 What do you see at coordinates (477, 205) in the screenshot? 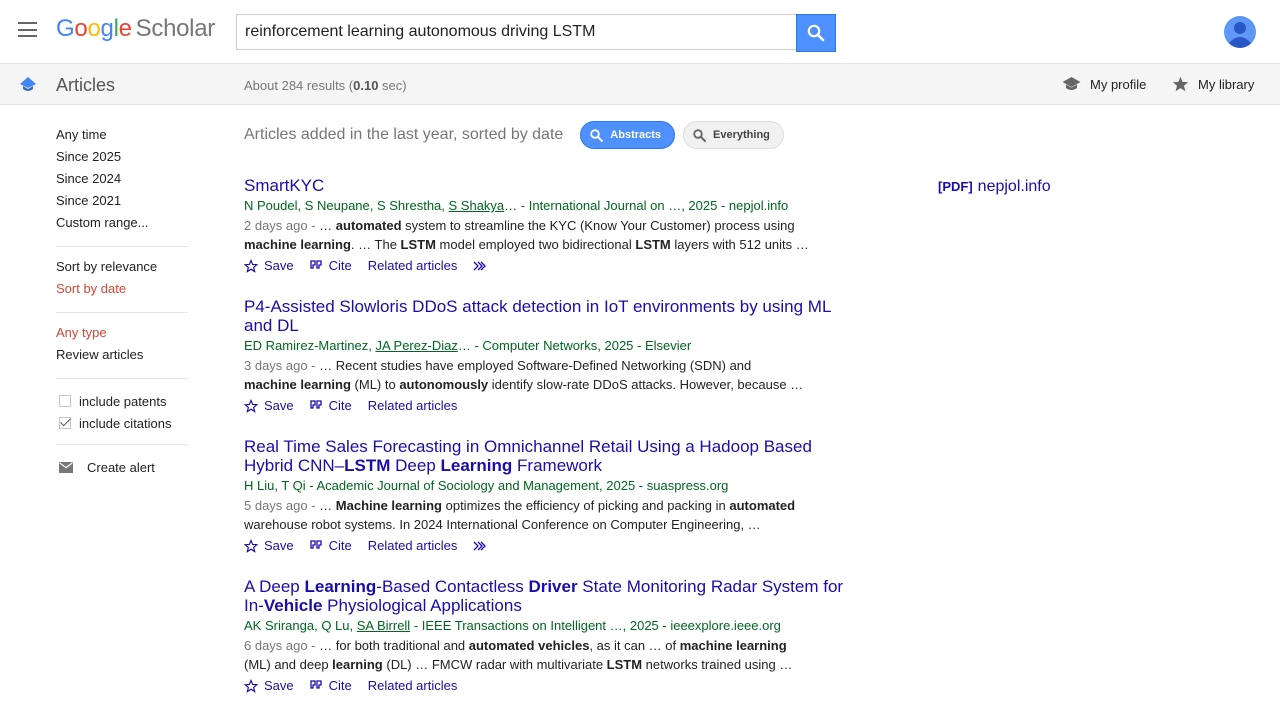
I see `author-profile-link: S Shakya` at bounding box center [477, 205].